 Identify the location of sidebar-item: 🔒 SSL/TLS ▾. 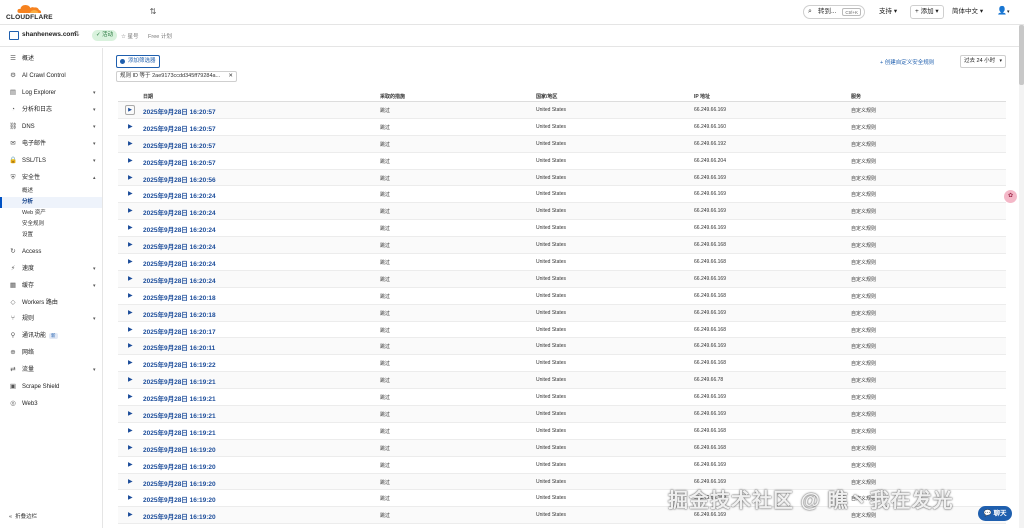
(51, 161).